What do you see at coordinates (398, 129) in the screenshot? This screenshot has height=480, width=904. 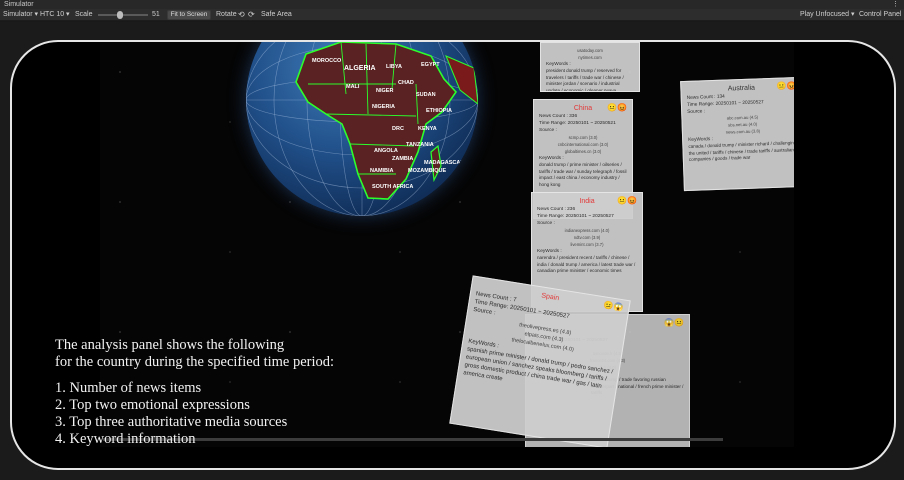 I see `label-drc: DRC` at bounding box center [398, 129].